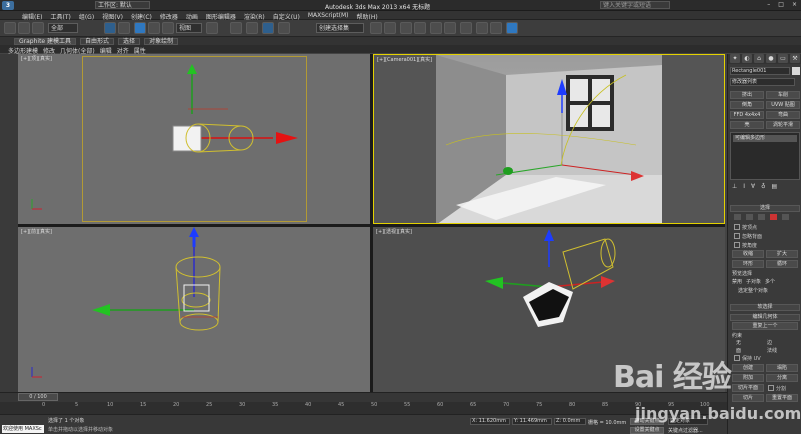  Describe the element at coordinates (406, 28) in the screenshot. I see `layer-manager-icon` at that location.